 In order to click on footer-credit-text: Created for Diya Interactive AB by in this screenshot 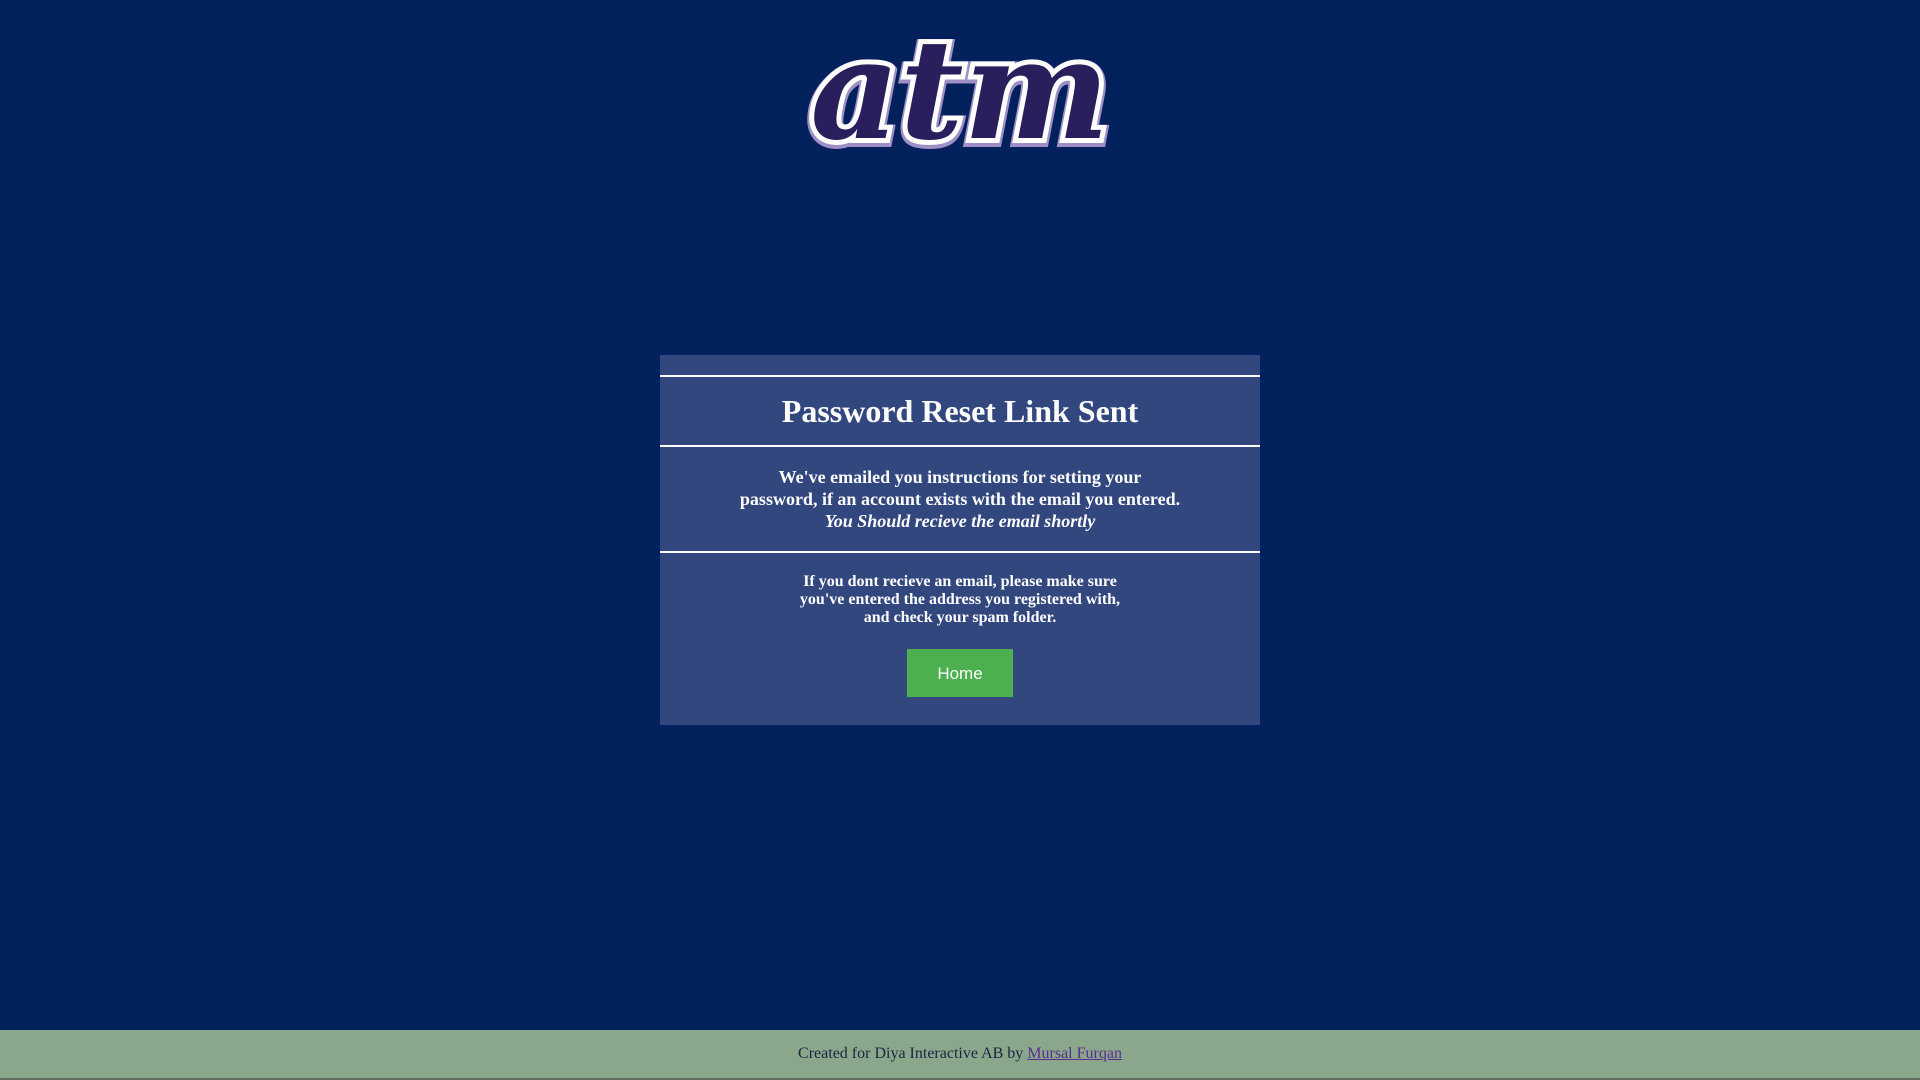, I will do `click(913, 1053)`.